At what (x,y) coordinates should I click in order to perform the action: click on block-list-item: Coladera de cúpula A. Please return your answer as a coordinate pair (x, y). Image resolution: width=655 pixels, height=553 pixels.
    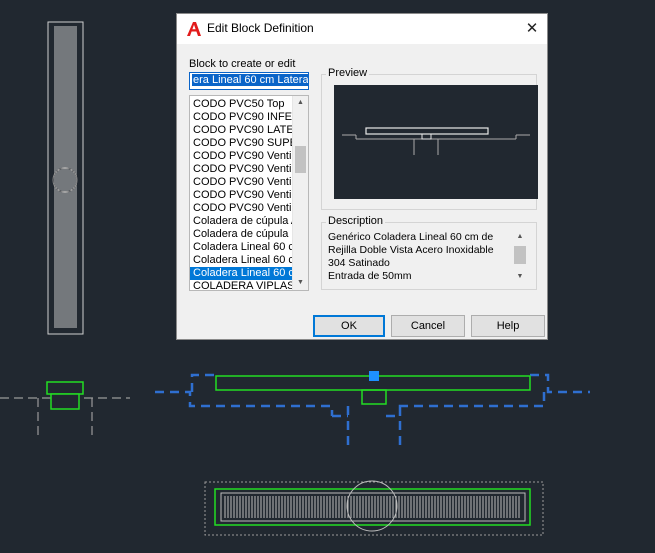
    Looking at the image, I should click on (242, 221).